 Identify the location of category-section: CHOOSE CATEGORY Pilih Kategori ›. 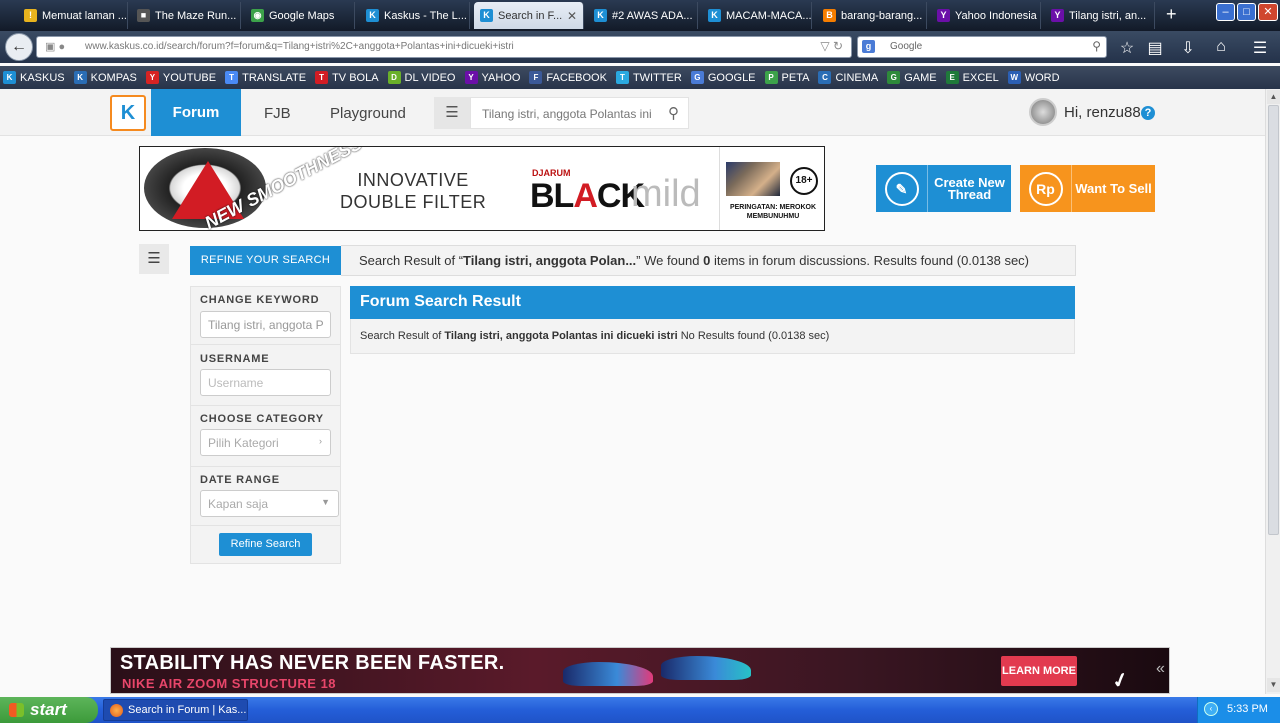
(265, 437).